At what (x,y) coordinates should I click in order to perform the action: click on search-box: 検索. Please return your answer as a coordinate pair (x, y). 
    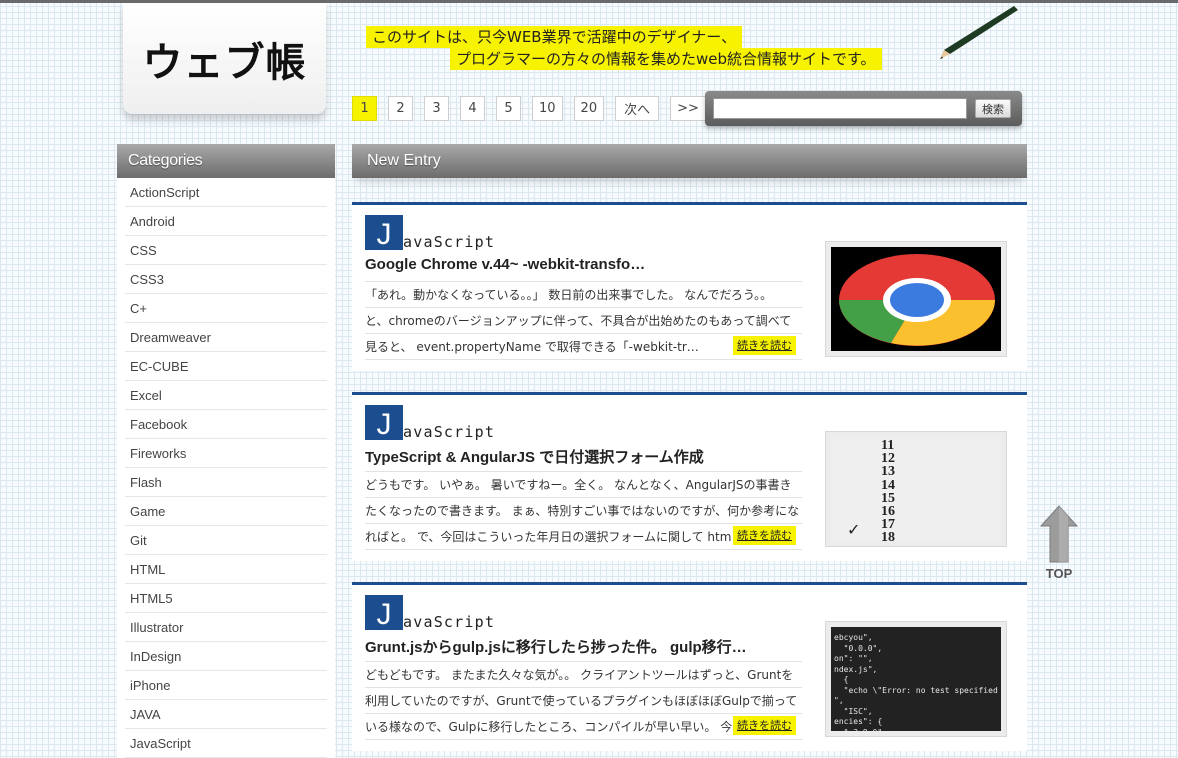
    Looking at the image, I should click on (863, 108).